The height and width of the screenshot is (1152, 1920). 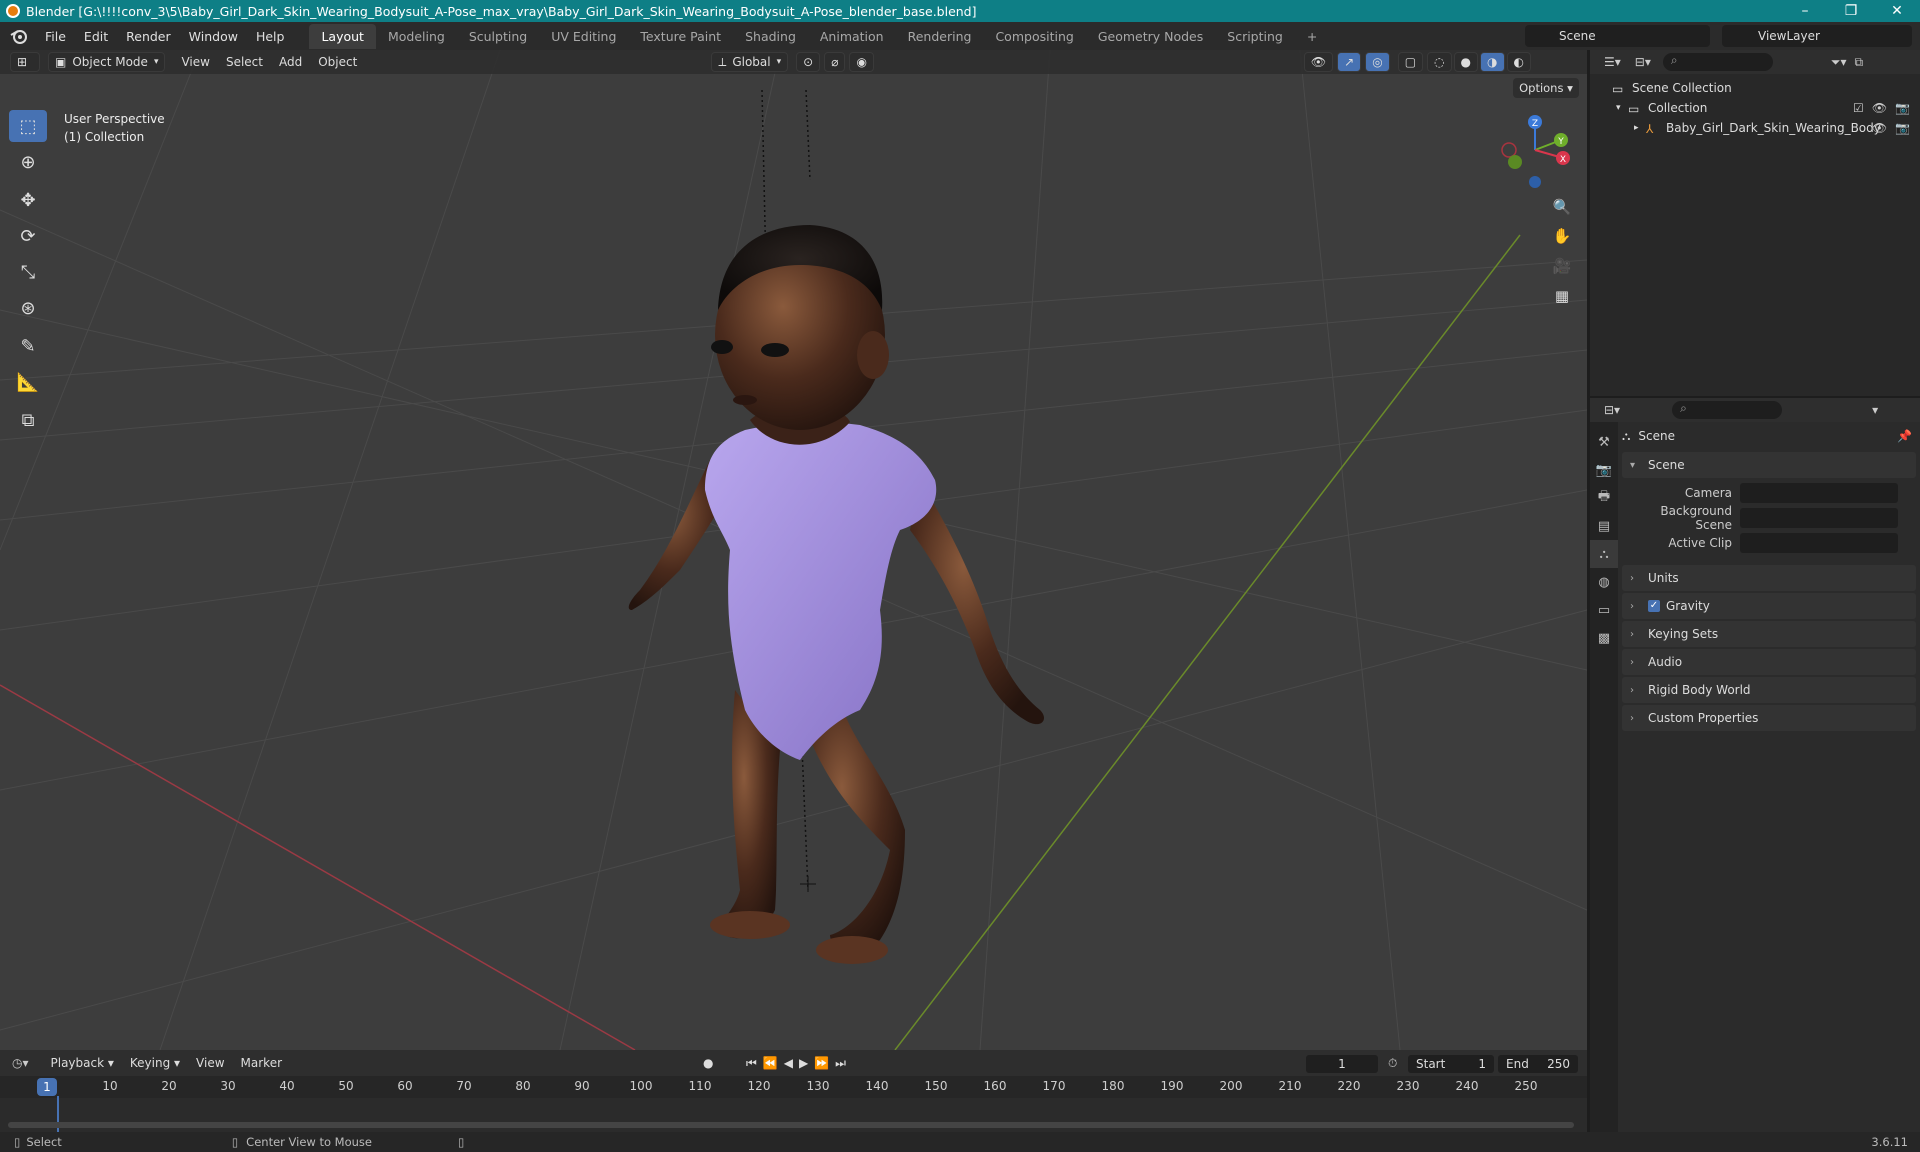 What do you see at coordinates (1904, 436) in the screenshot?
I see `pin-icon: 📌` at bounding box center [1904, 436].